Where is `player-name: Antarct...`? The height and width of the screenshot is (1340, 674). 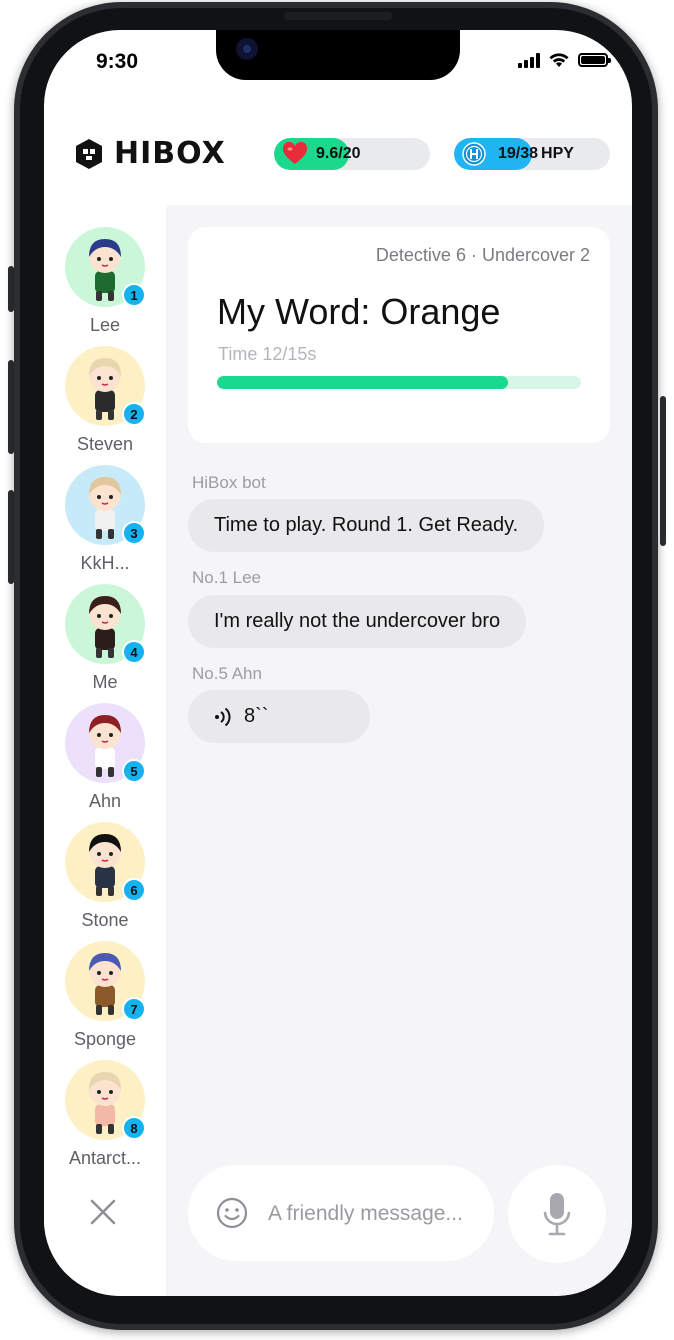 player-name: Antarct... is located at coordinates (105, 1158).